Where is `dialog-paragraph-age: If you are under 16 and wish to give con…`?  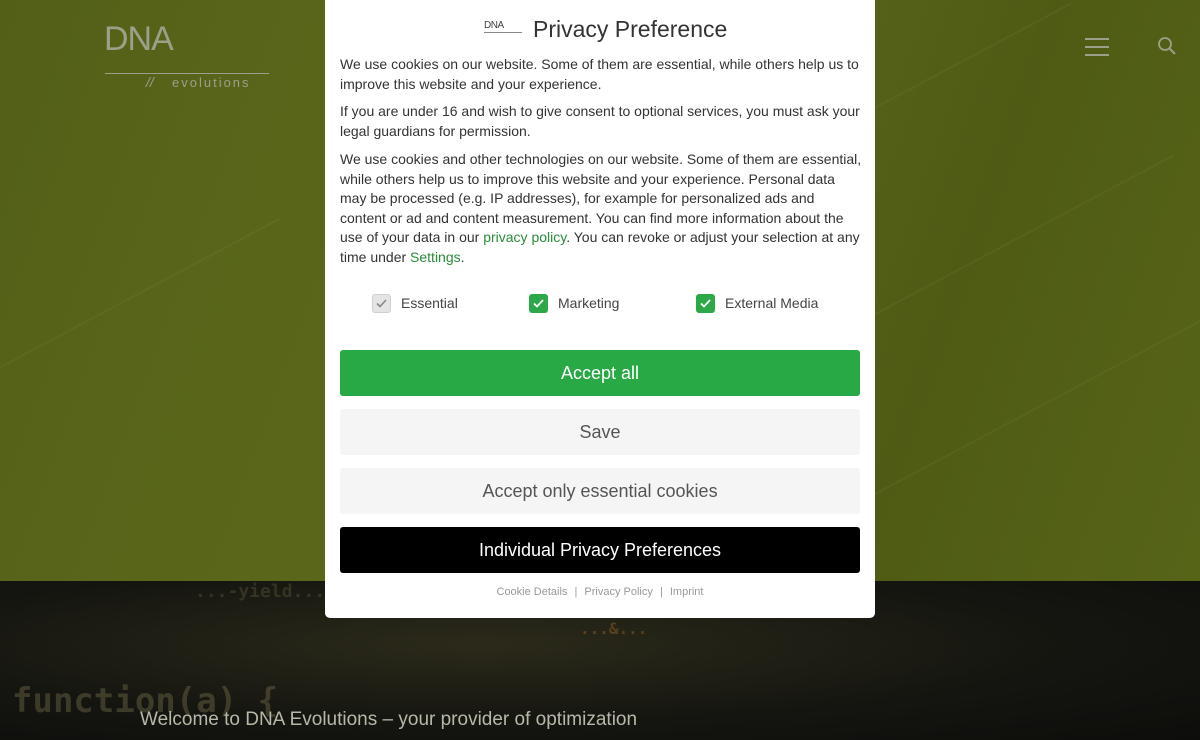
dialog-paragraph-age: If you are under 16 and wish to give con… is located at coordinates (600, 121).